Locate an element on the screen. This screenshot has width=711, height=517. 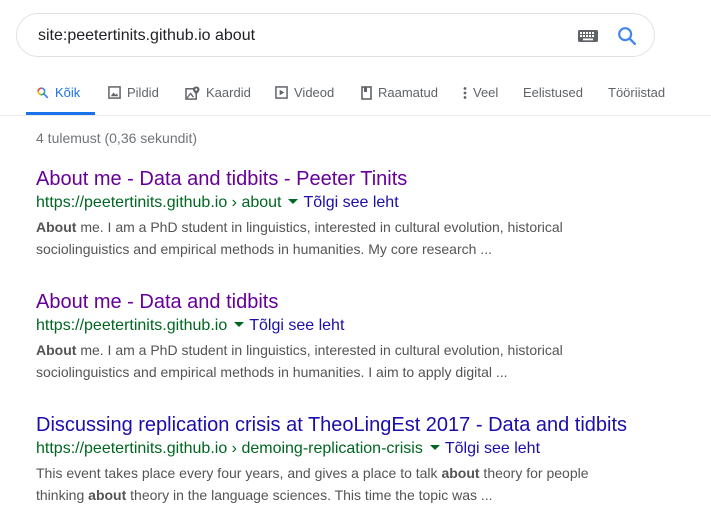
snippet-text: thinking is located at coordinates (62, 495).